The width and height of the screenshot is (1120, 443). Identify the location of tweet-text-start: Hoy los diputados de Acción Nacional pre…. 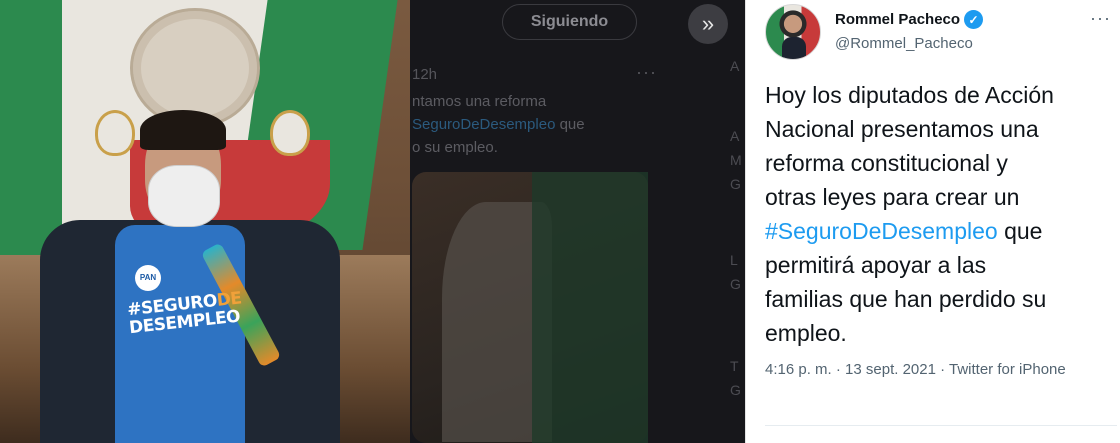
(909, 146).